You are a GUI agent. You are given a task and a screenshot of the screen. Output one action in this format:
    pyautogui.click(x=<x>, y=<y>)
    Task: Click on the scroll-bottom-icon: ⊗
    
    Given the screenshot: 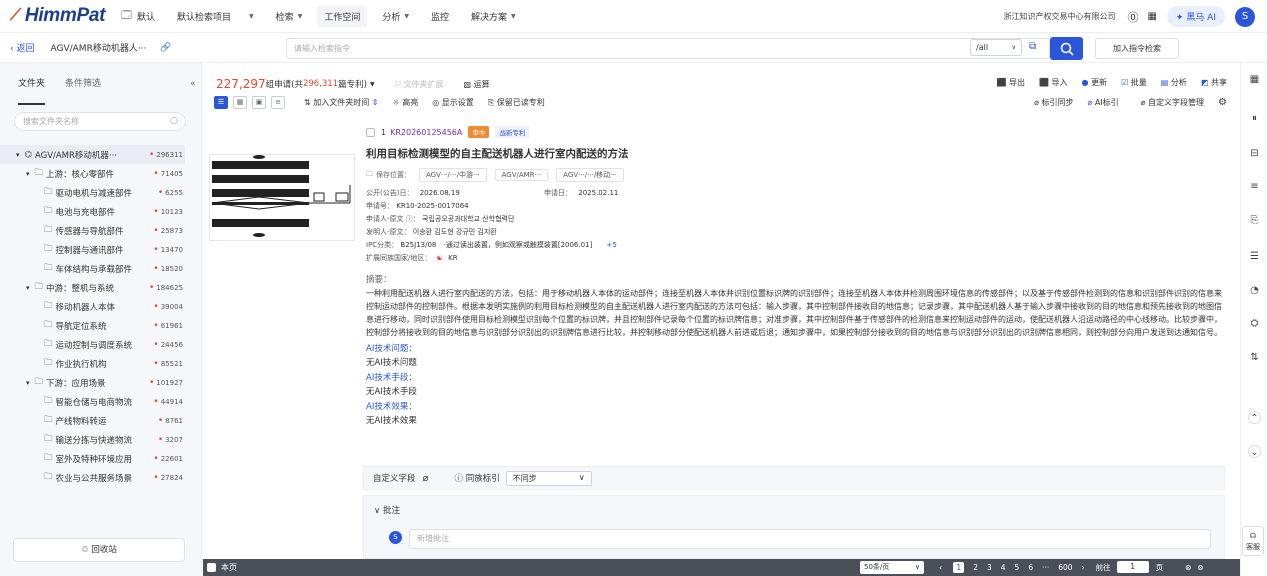 What is the action you would take?
    pyautogui.click(x=1200, y=567)
    